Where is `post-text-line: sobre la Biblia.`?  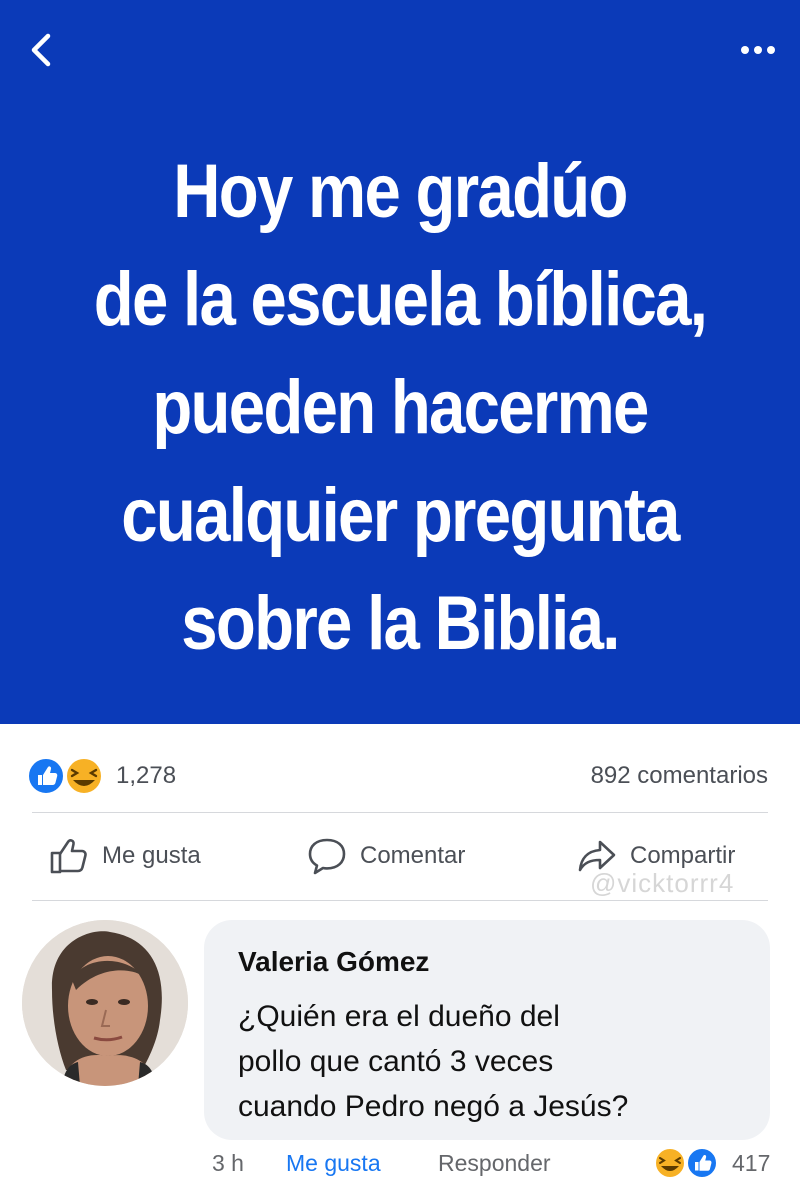 post-text-line: sobre la Biblia. is located at coordinates (400, 623).